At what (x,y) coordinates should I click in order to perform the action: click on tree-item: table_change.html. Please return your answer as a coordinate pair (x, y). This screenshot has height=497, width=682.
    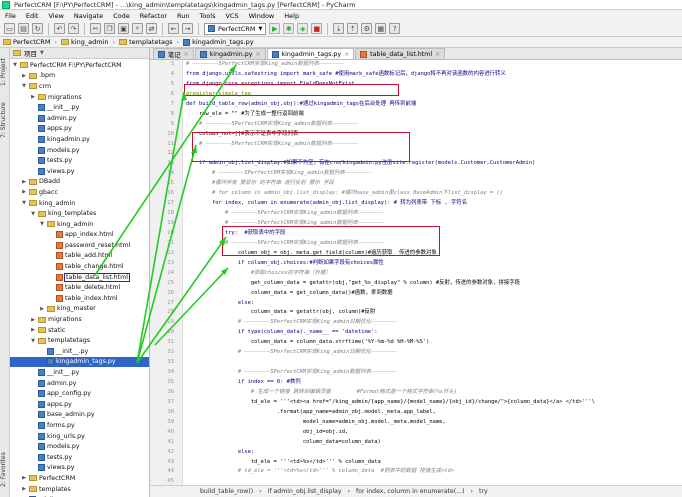
    Looking at the image, I should click on (79, 266).